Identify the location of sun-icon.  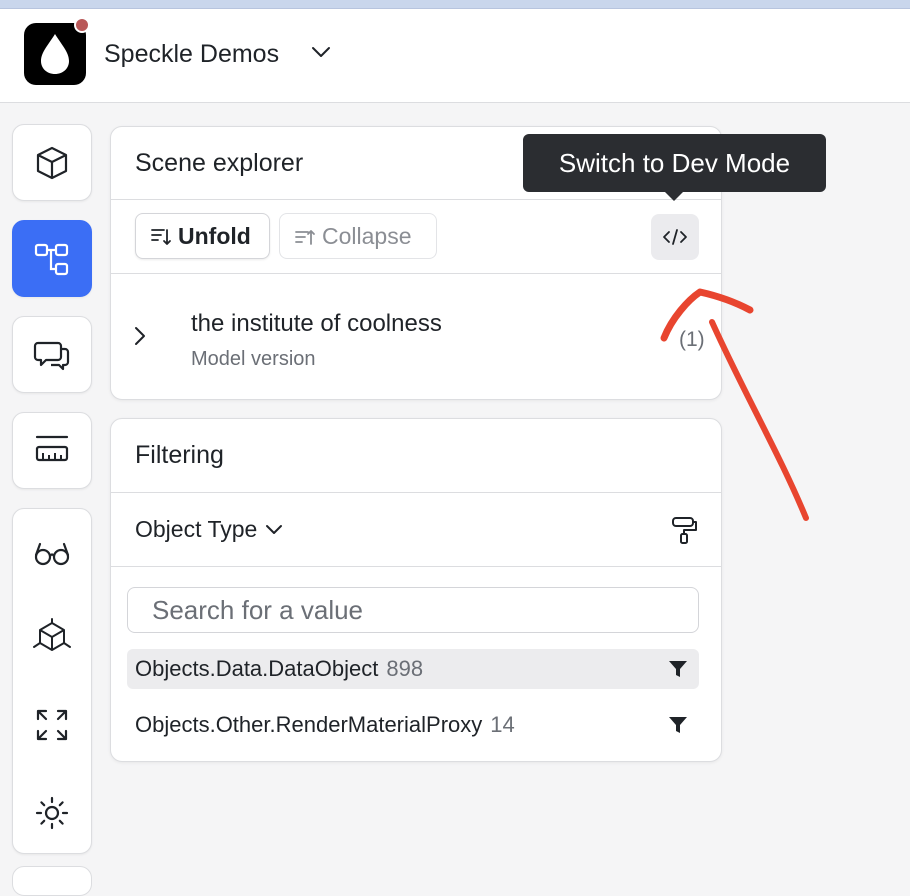
(52, 813).